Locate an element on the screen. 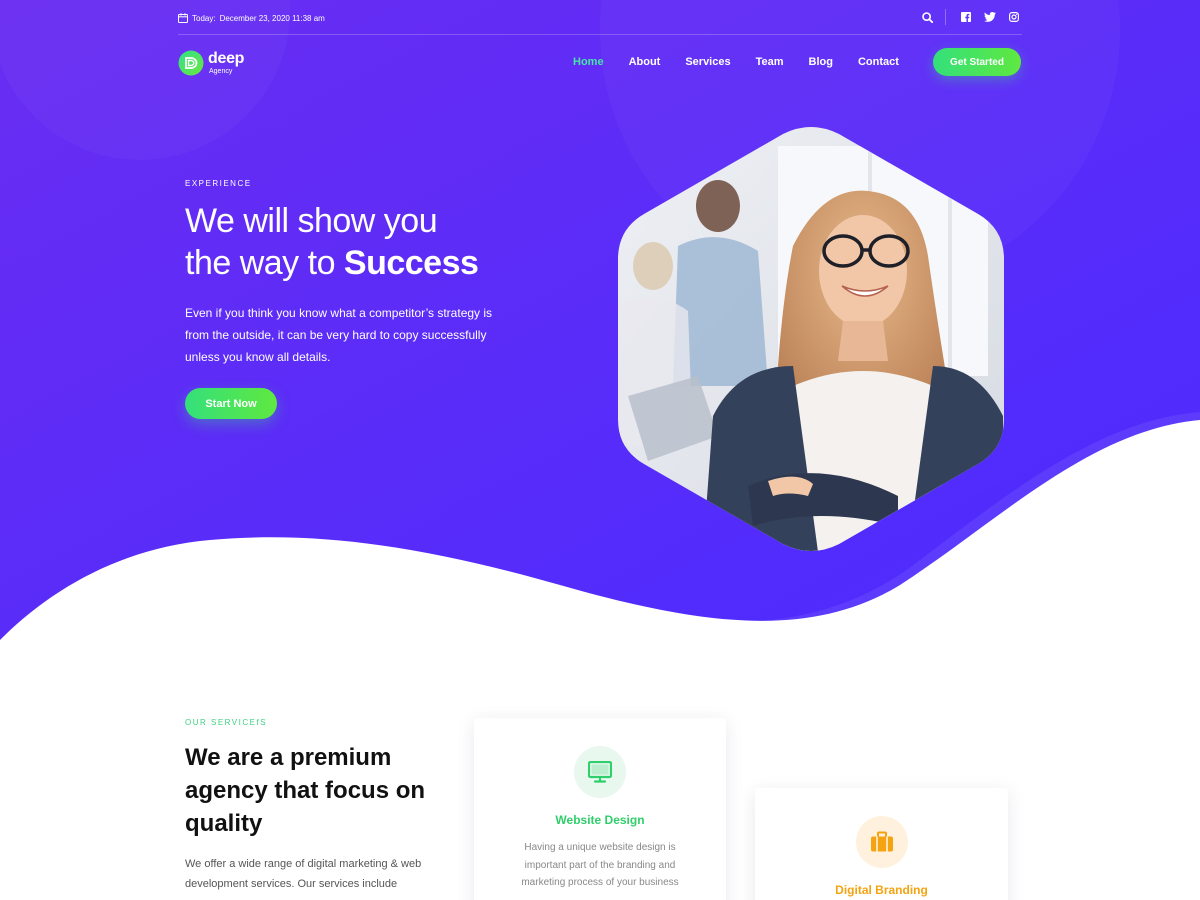 Image resolution: width=1200 pixels, height=900 pixels. hero-title-highlight: Success is located at coordinates (411, 263).